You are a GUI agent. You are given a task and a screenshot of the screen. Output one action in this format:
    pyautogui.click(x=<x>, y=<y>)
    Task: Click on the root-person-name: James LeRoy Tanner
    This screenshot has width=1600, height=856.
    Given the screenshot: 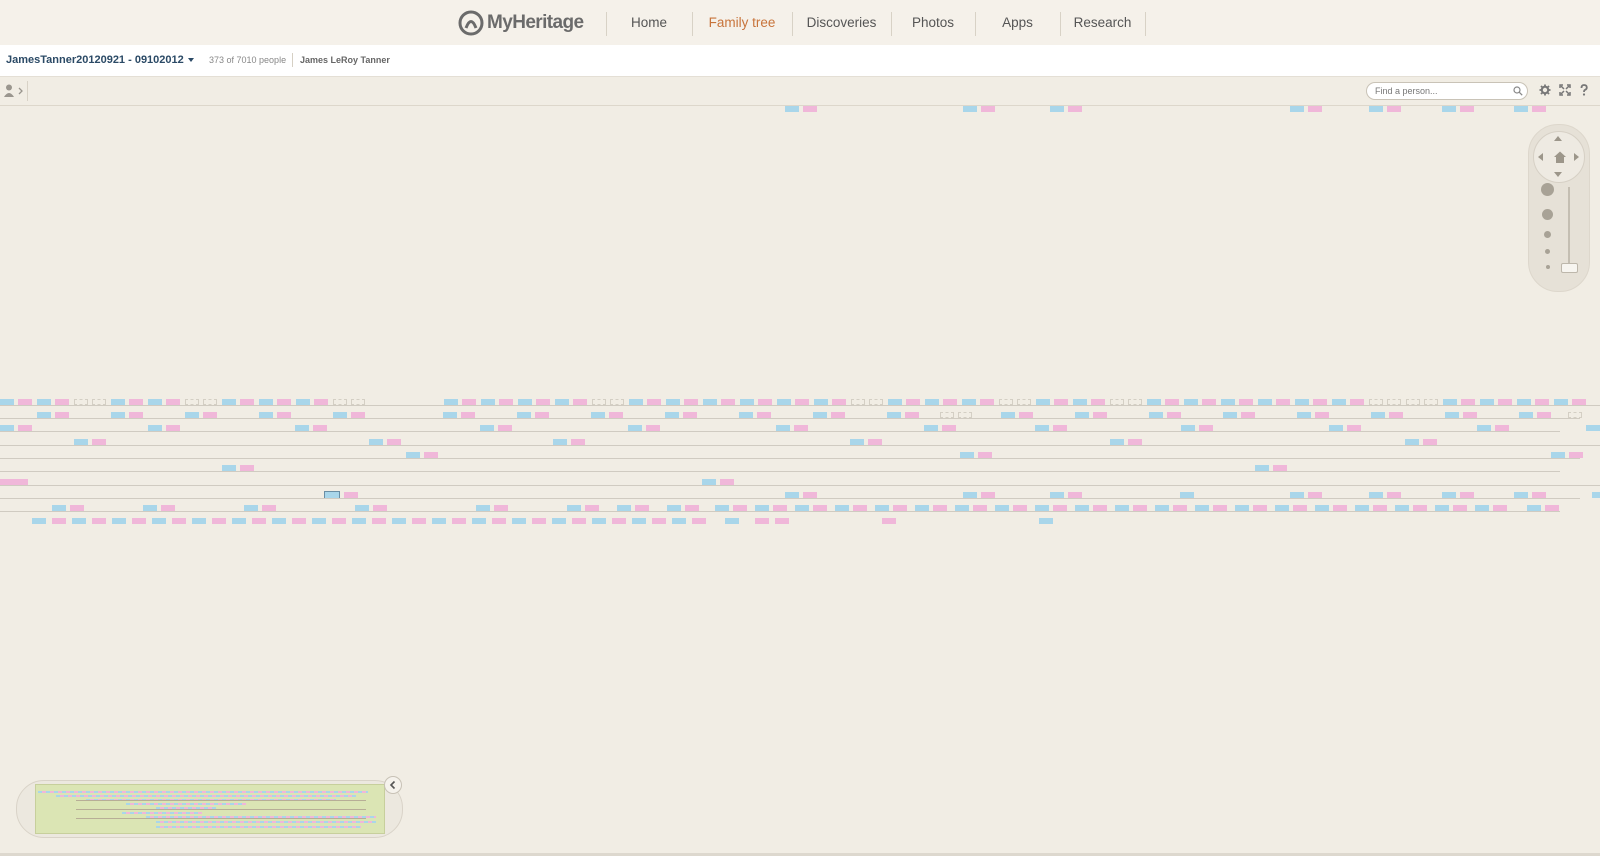 What is the action you would take?
    pyautogui.click(x=345, y=60)
    